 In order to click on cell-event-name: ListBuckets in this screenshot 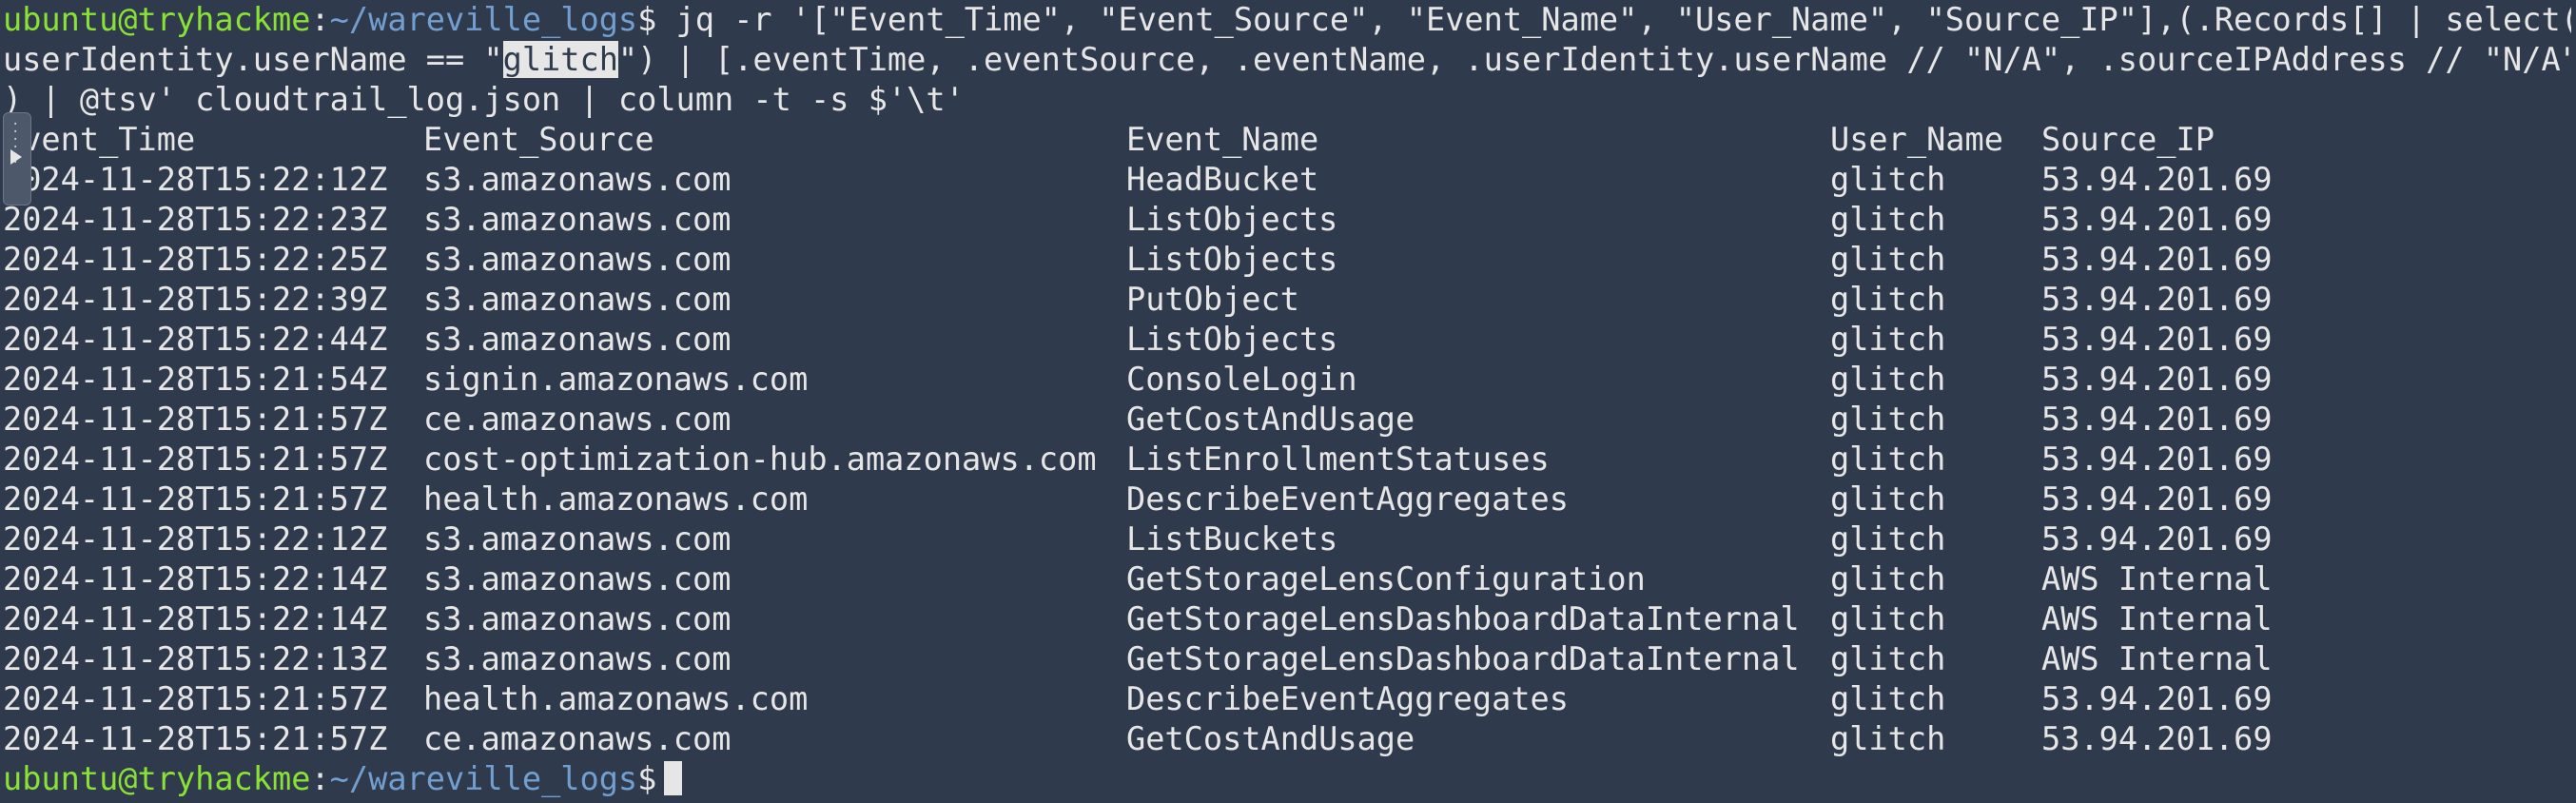, I will do `click(1232, 539)`.